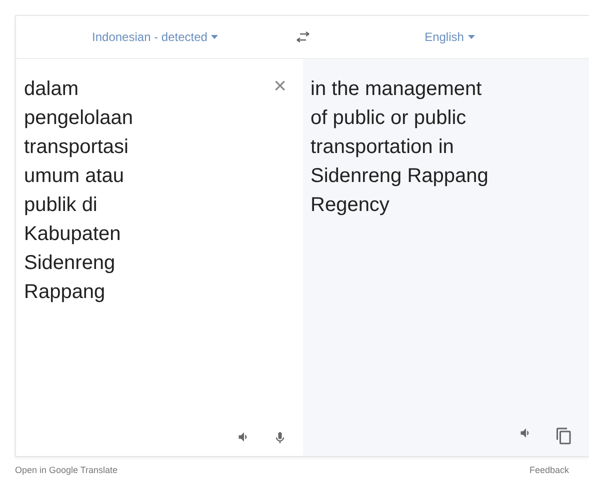  Describe the element at coordinates (399, 147) in the screenshot. I see `translated-text: in the management of public or public transportation in Sidenreng Rappang Regency` at that location.